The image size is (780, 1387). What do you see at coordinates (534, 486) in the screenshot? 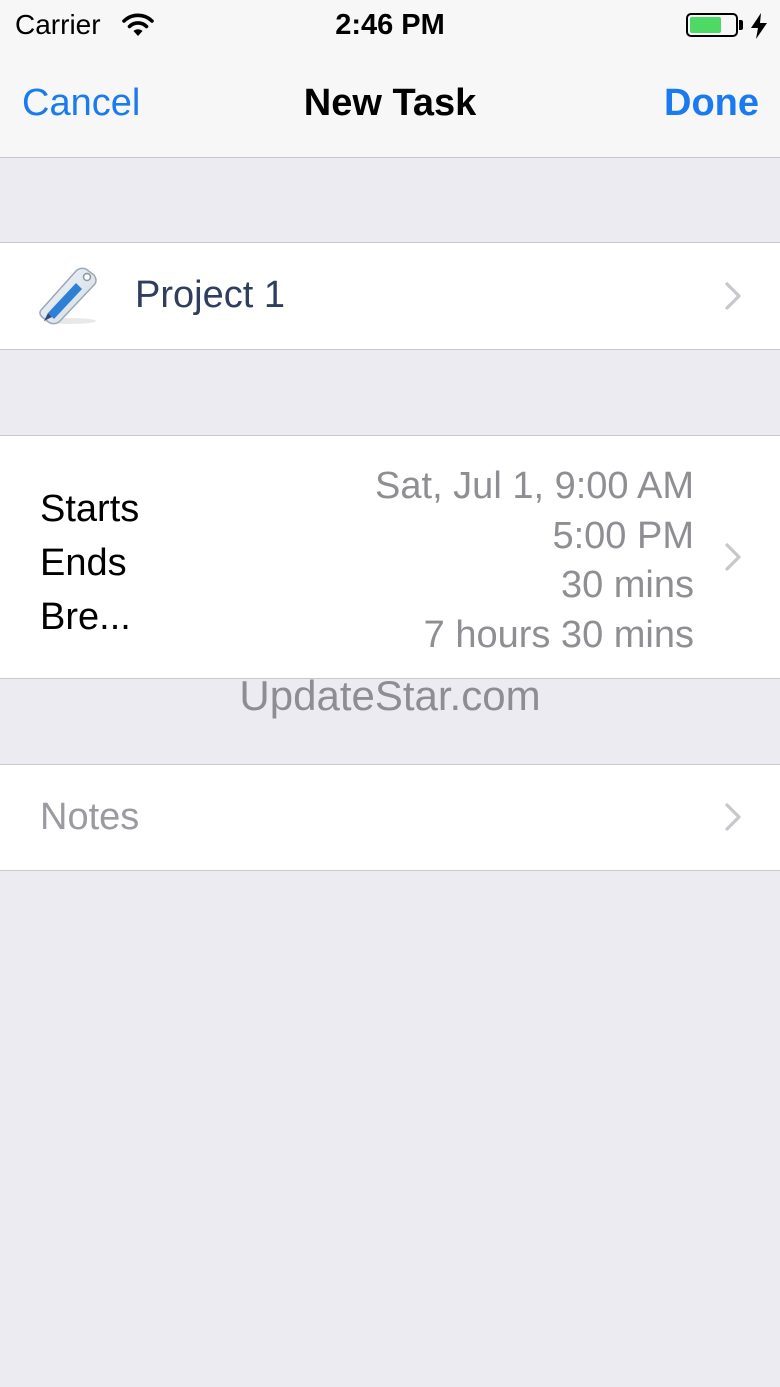
I see `start-value: Sat, Jul 1, 9:00 AM` at bounding box center [534, 486].